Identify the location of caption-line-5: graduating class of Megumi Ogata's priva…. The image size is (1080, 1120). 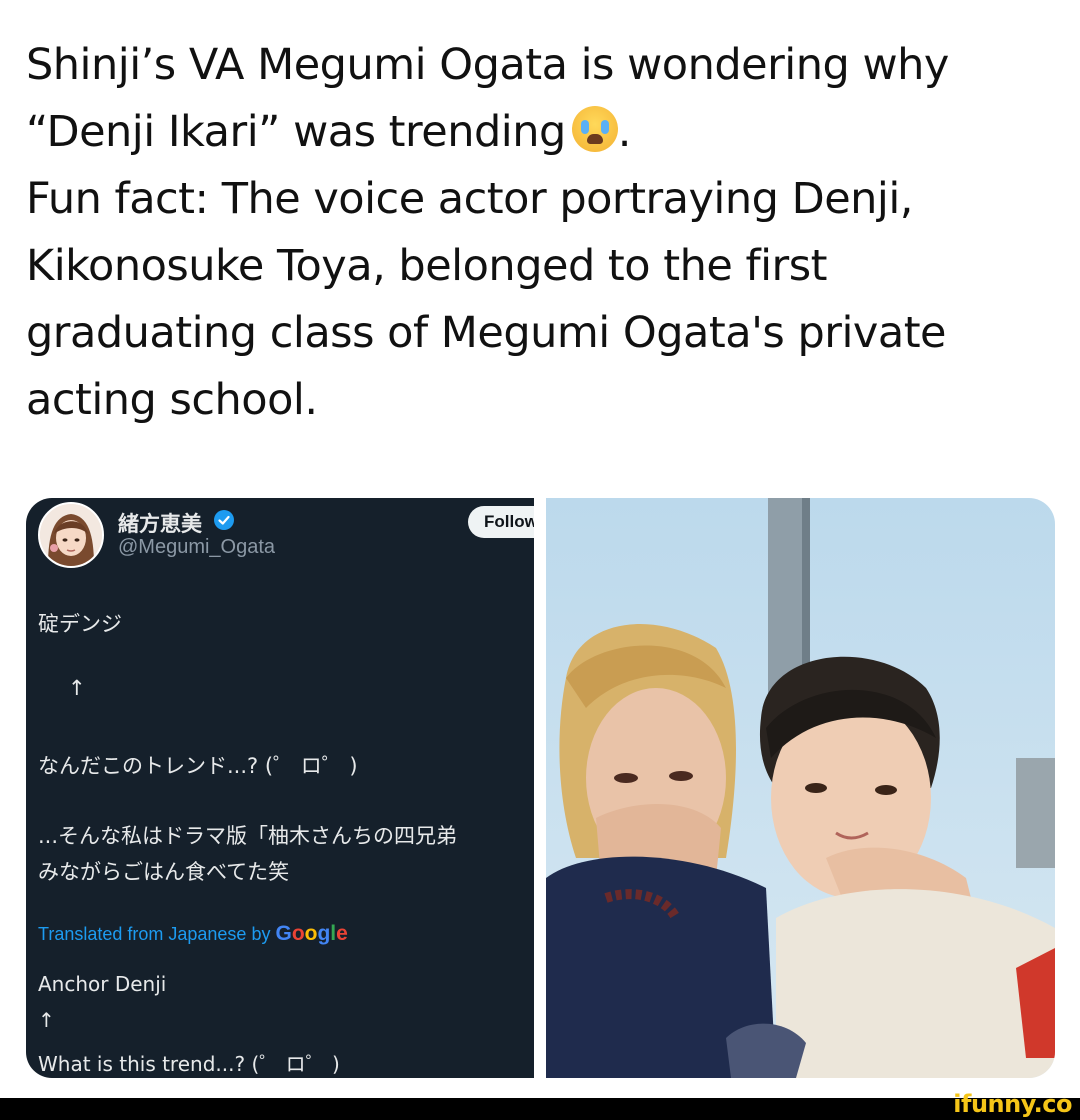
(486, 333).